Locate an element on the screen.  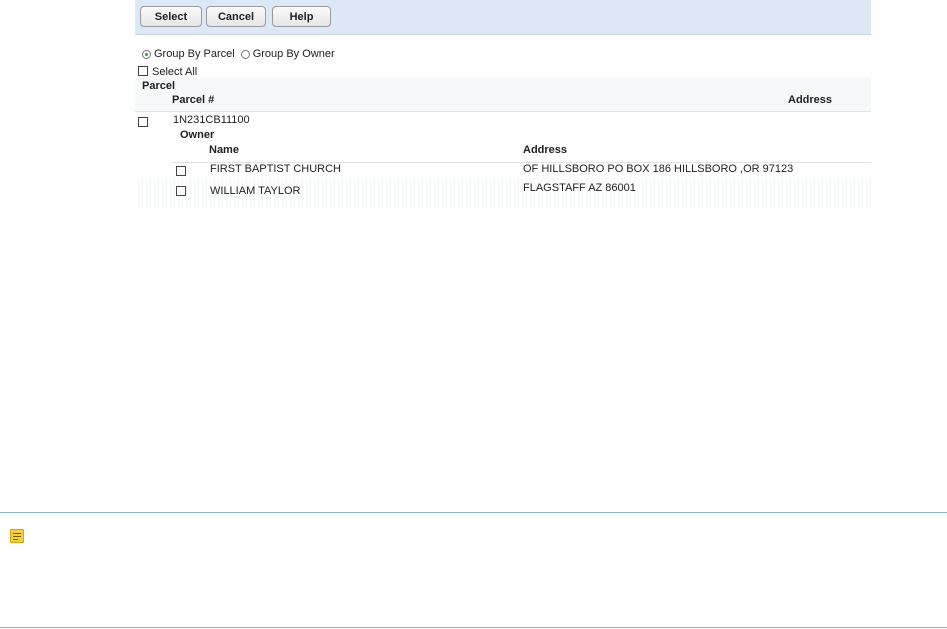
select-all-label: Select All is located at coordinates (174, 72).